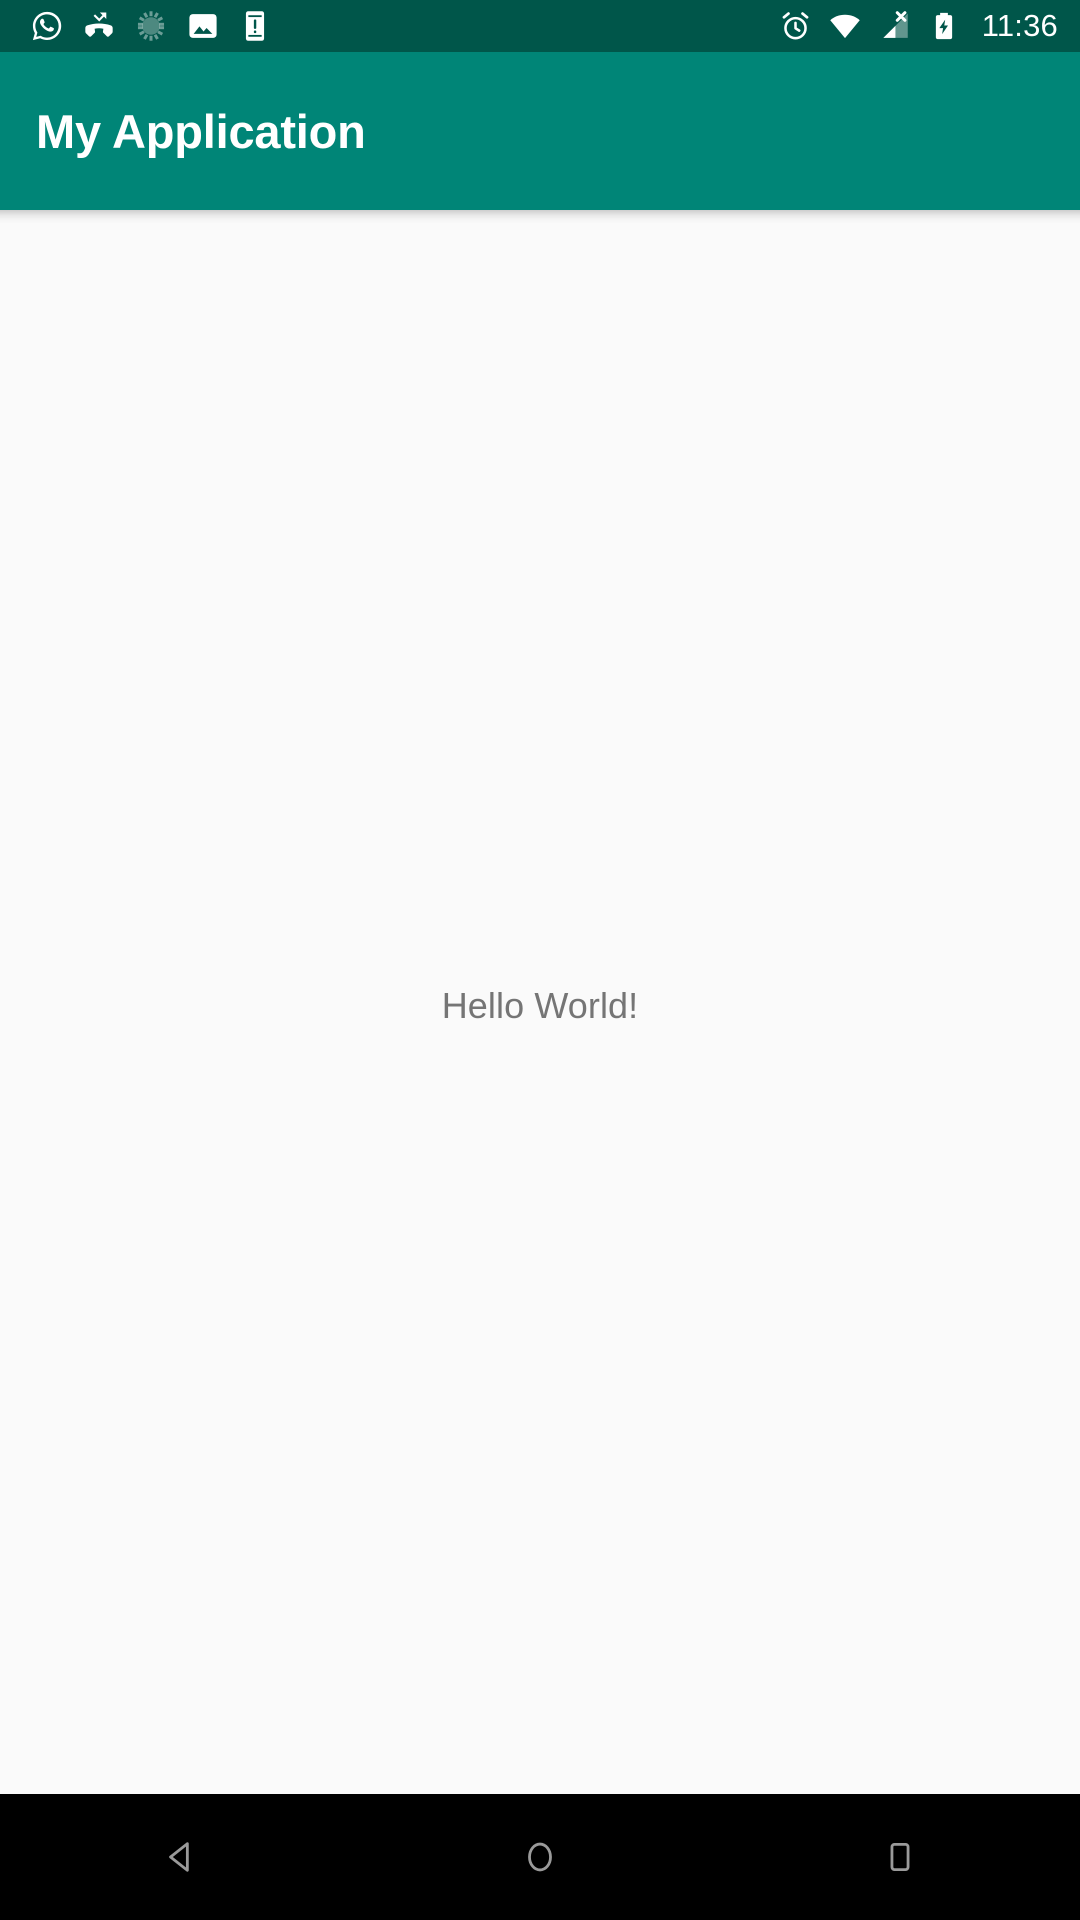  I want to click on wifi-icon, so click(845, 26).